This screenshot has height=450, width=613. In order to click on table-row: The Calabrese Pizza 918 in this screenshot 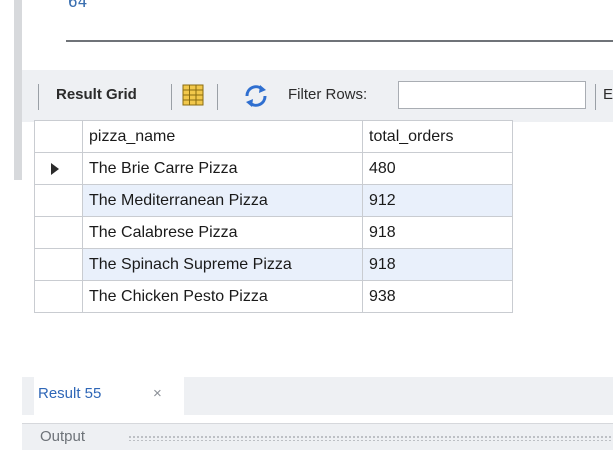, I will do `click(273, 232)`.